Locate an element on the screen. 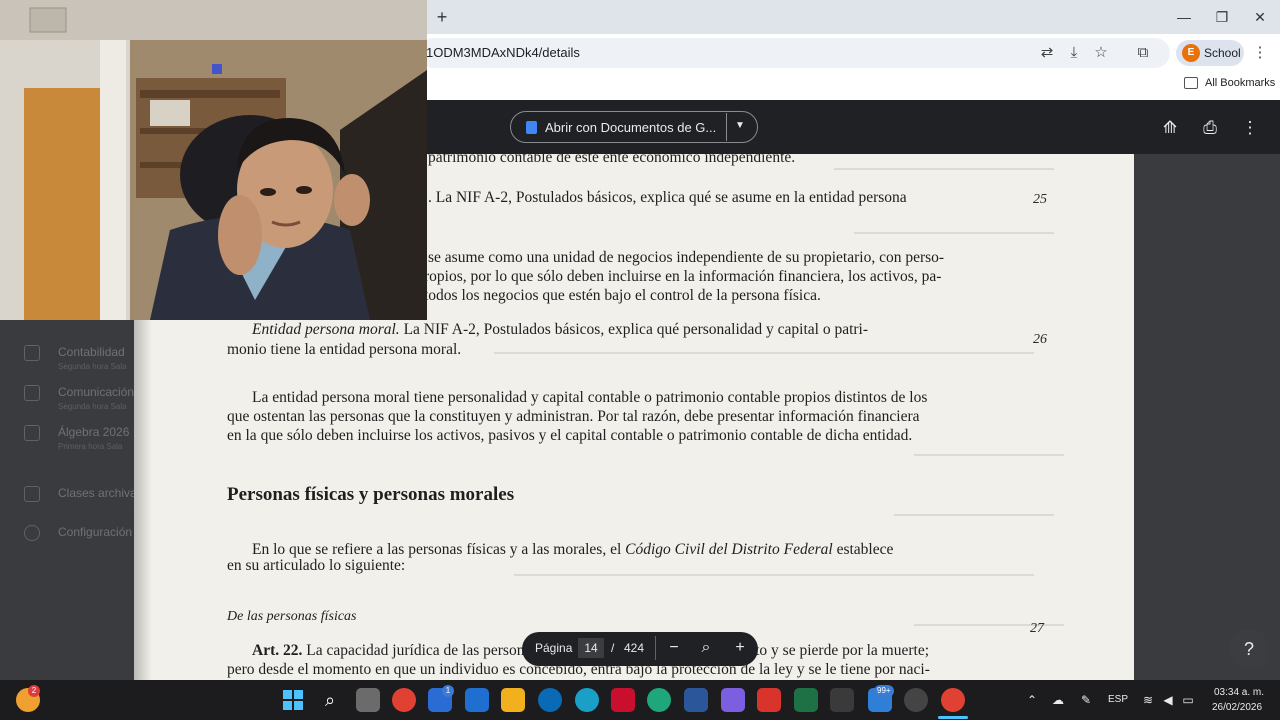 The width and height of the screenshot is (1280, 720). print-icon: ⎙ is located at coordinates (1210, 128).